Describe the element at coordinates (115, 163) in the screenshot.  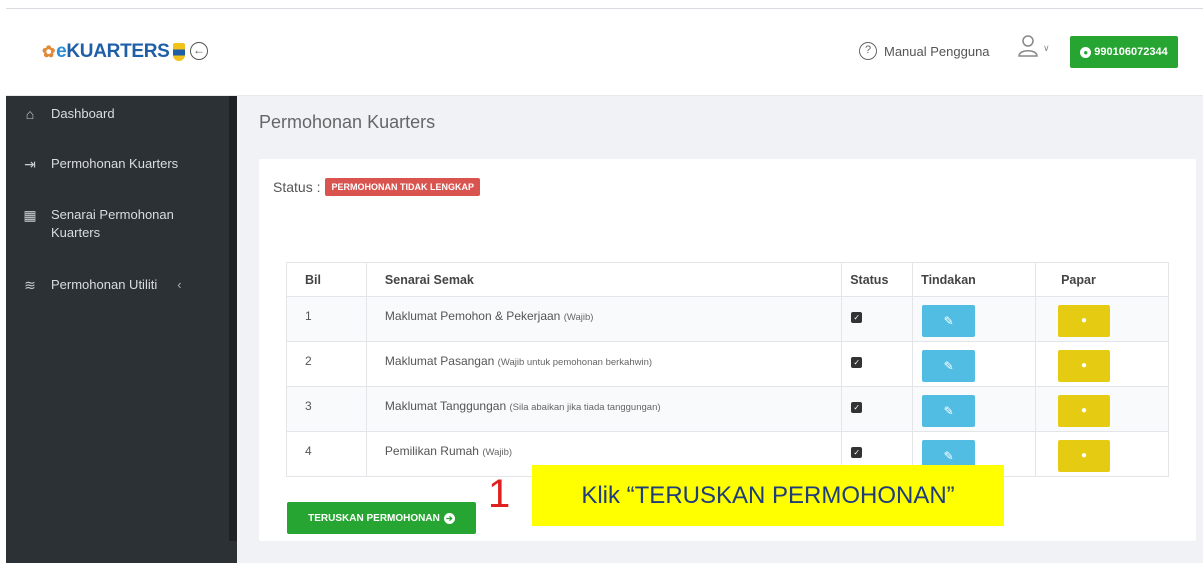
I see `sidebar-item-label: Permohonan Kuarters` at that location.